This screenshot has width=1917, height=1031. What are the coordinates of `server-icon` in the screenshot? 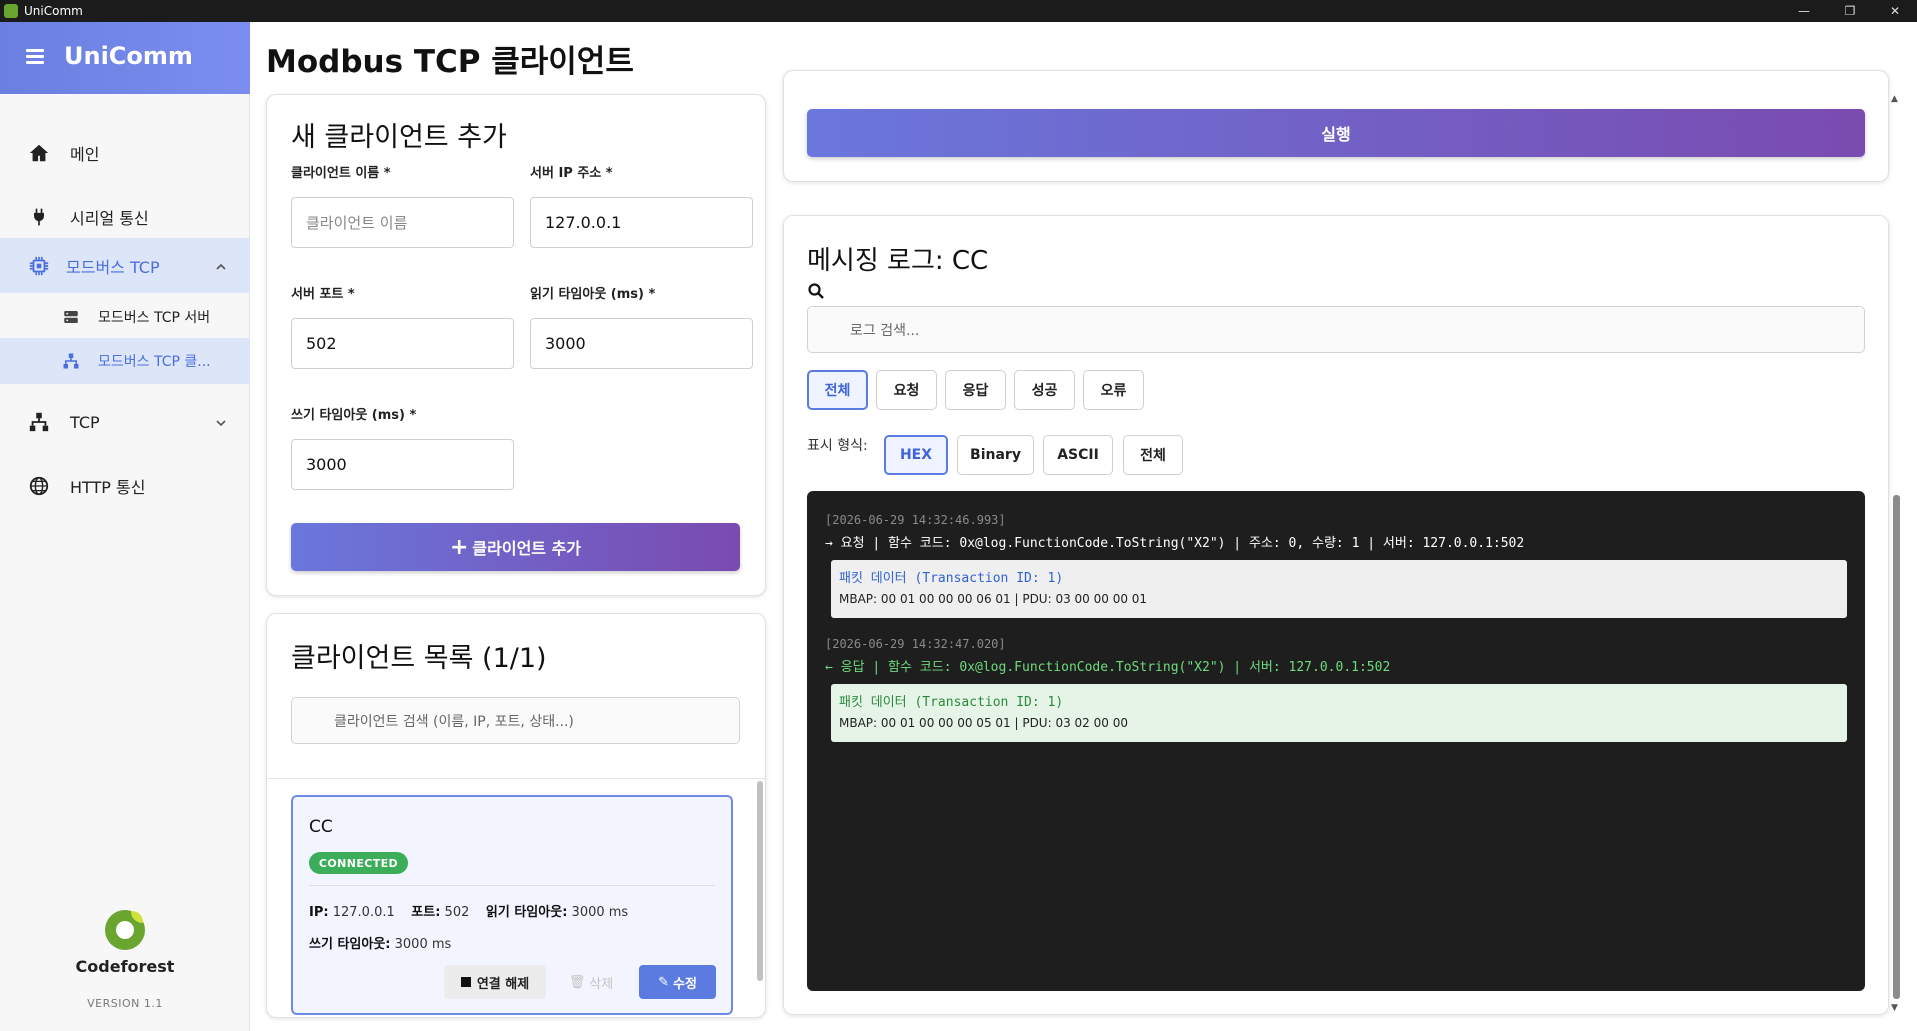 It's located at (71, 317).